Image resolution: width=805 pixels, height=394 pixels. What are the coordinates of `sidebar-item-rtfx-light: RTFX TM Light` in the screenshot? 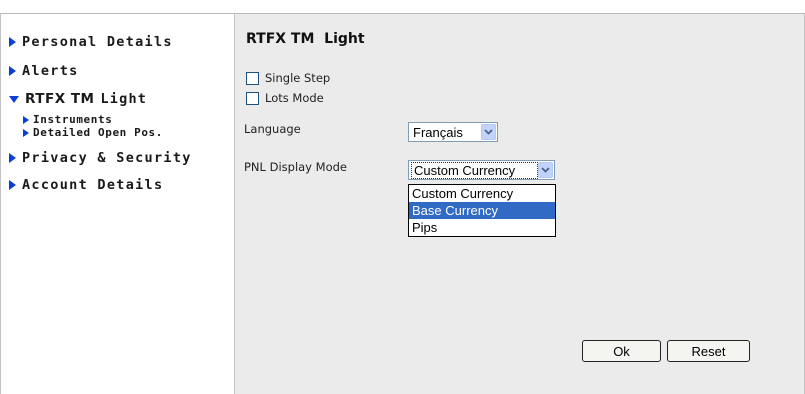 It's located at (78, 99).